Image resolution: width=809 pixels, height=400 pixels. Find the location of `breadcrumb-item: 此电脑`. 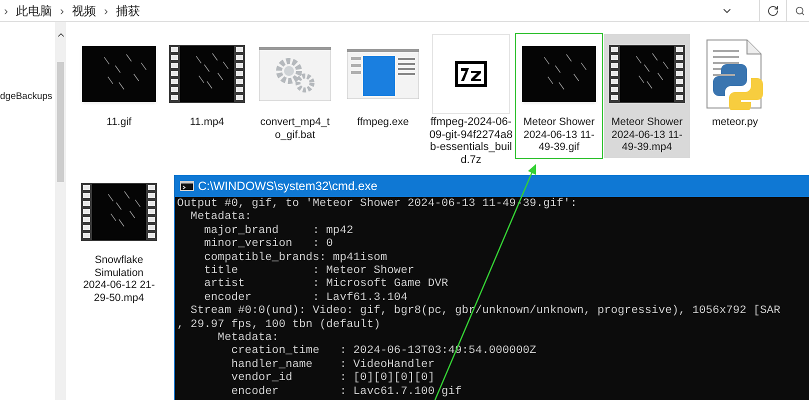

breadcrumb-item: 此电脑 is located at coordinates (34, 11).